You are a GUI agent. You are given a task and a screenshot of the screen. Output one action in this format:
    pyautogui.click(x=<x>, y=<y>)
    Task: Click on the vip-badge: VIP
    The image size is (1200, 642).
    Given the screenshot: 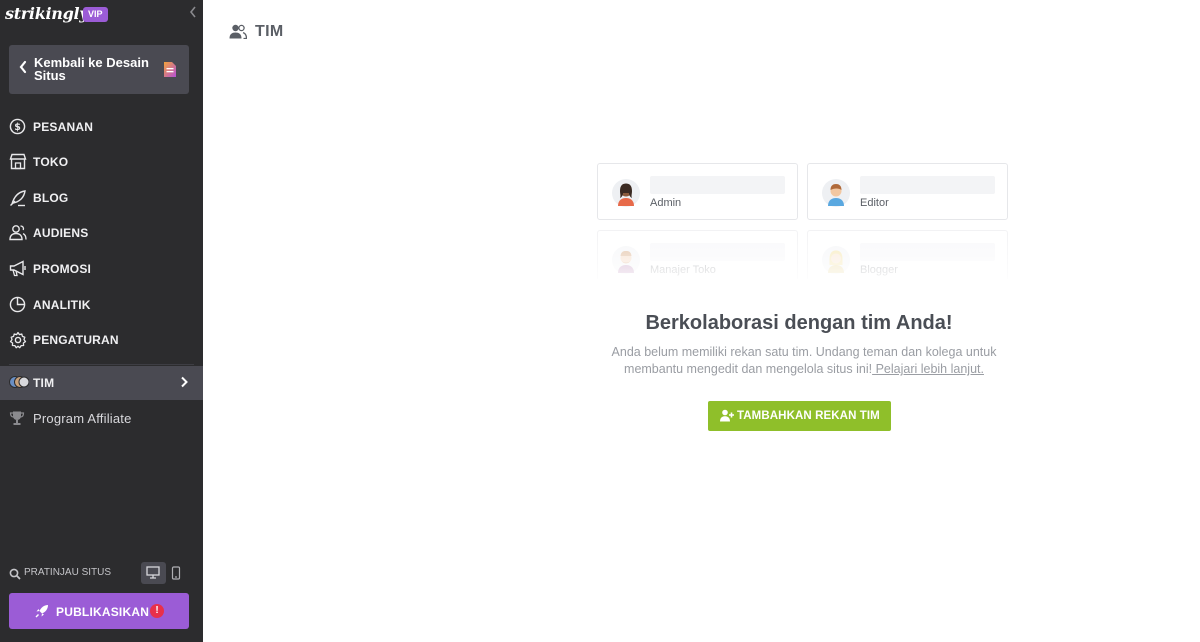 What is the action you would take?
    pyautogui.click(x=95, y=14)
    